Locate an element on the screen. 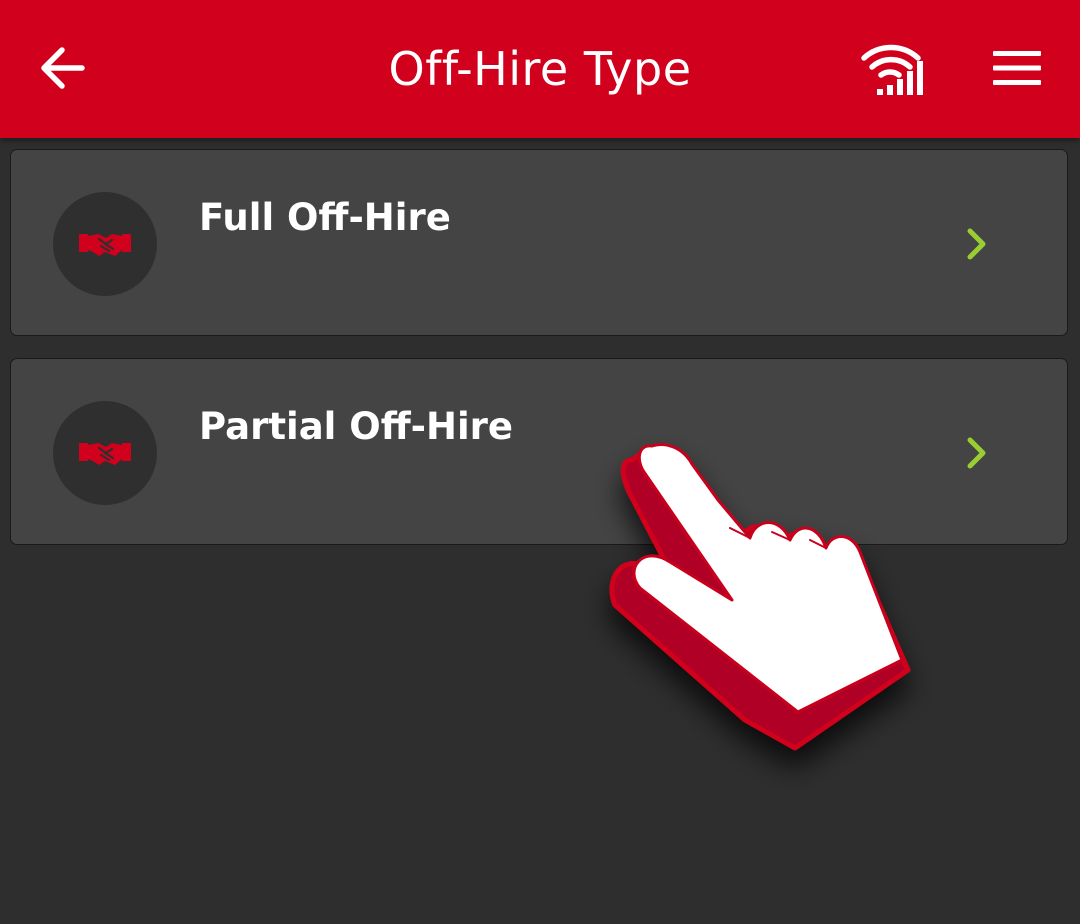 This screenshot has width=1080, height=924. arrow-left-icon is located at coordinates (63, 68).